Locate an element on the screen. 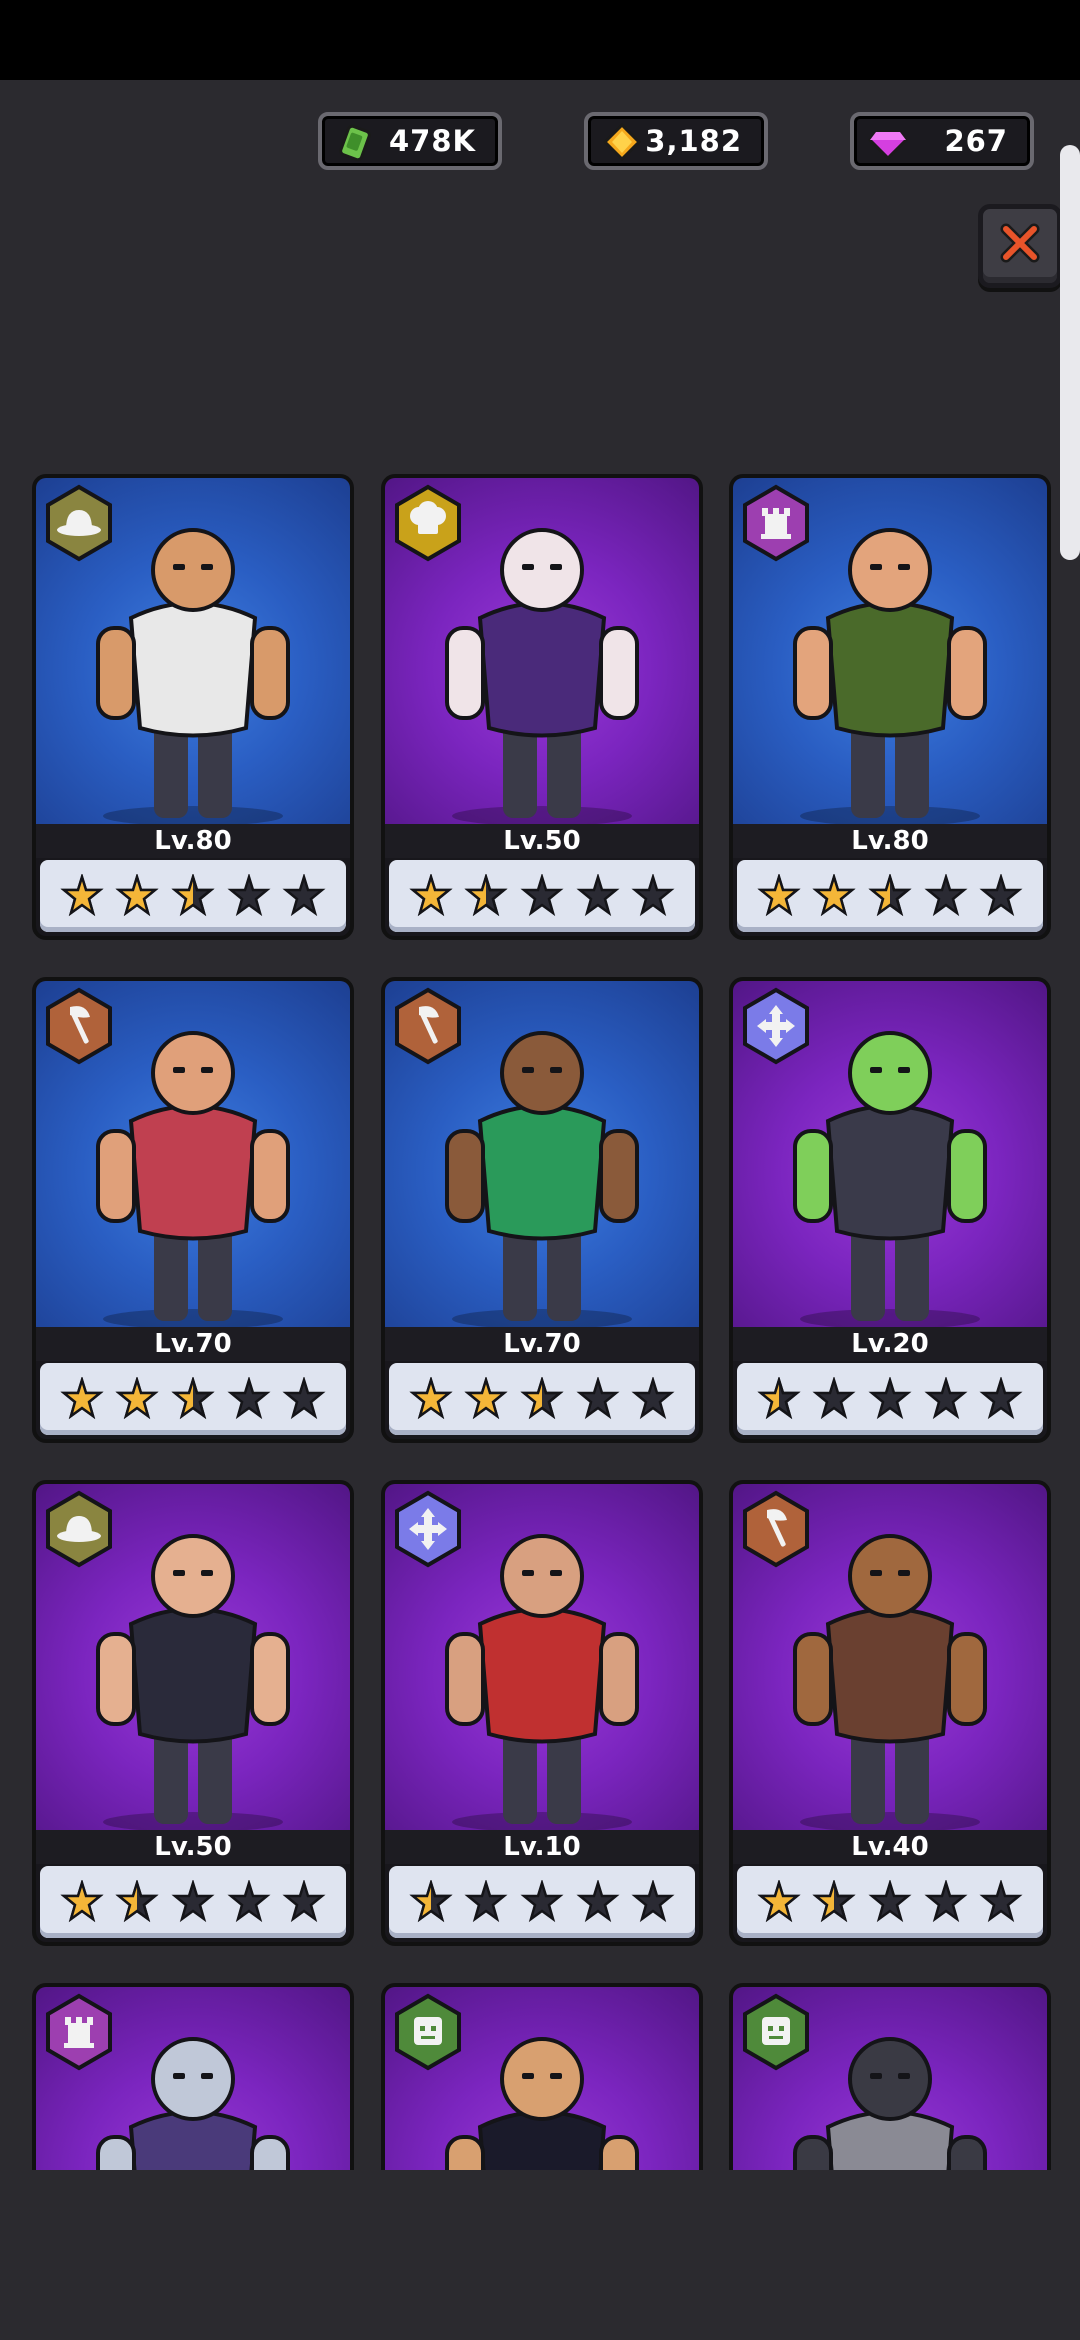 The image size is (1080, 2340). class-badge-chef-hat-icon is located at coordinates (428, 523).